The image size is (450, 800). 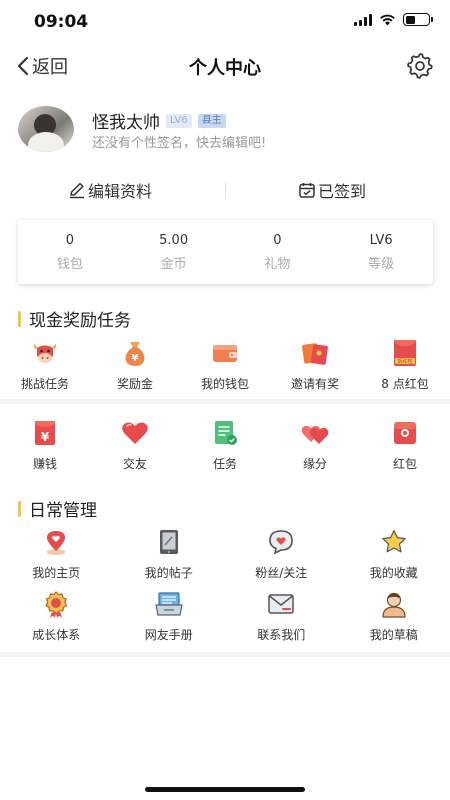 I want to click on avatar, so click(x=46, y=129).